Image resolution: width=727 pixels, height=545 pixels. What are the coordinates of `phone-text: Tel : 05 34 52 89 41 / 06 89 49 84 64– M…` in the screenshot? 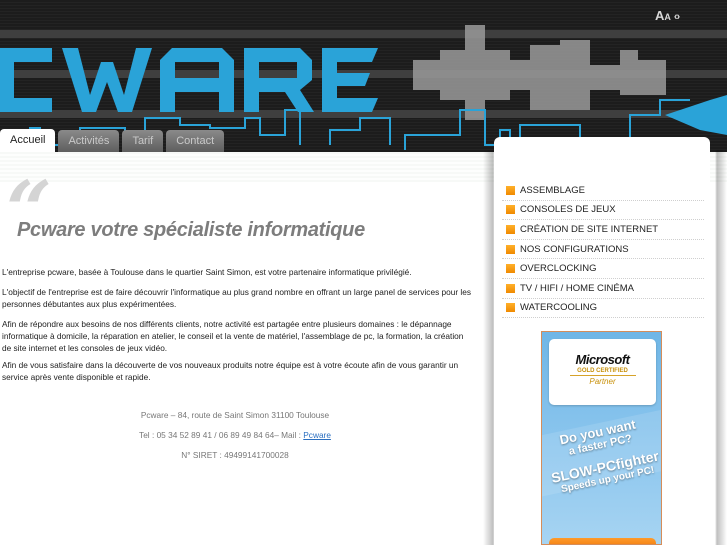 It's located at (221, 435).